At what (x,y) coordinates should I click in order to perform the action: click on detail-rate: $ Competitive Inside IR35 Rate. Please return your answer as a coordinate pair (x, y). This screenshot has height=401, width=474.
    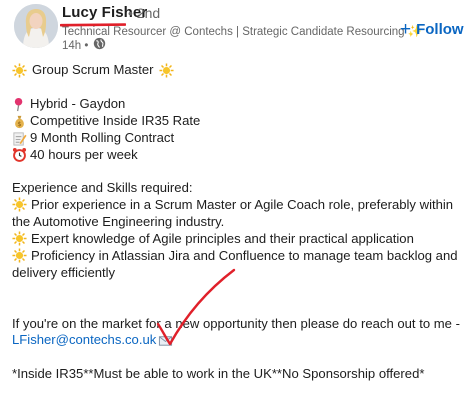
    Looking at the image, I should click on (238, 121).